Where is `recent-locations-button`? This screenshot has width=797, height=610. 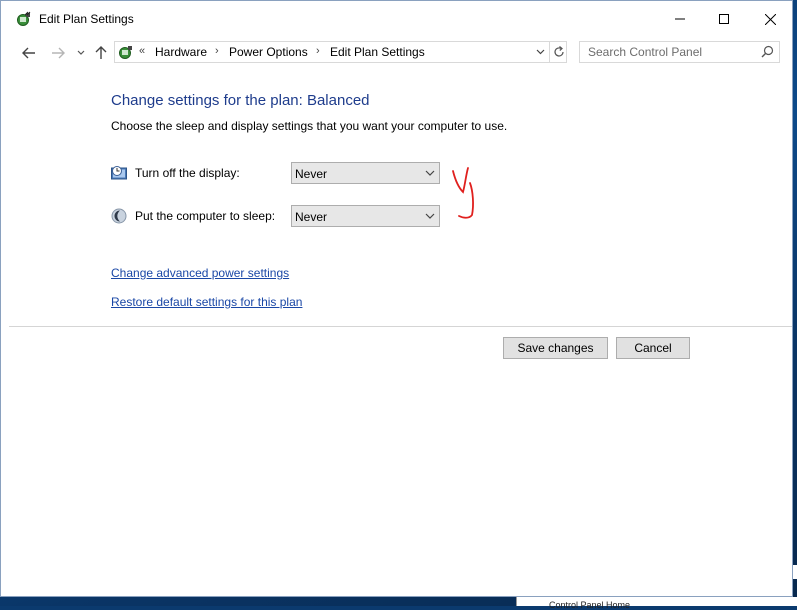 recent-locations-button is located at coordinates (81, 53).